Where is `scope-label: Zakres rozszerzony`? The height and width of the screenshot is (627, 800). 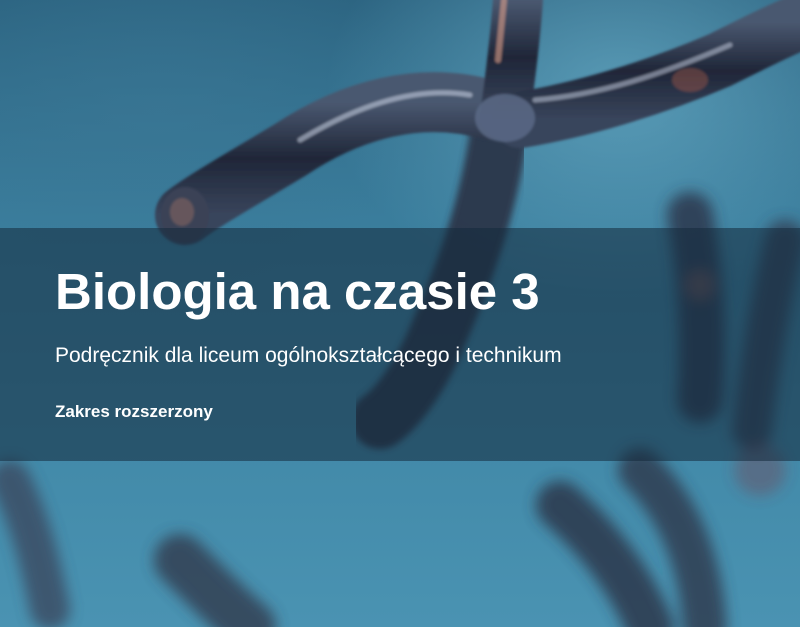
scope-label: Zakres rozszerzony is located at coordinates (134, 411).